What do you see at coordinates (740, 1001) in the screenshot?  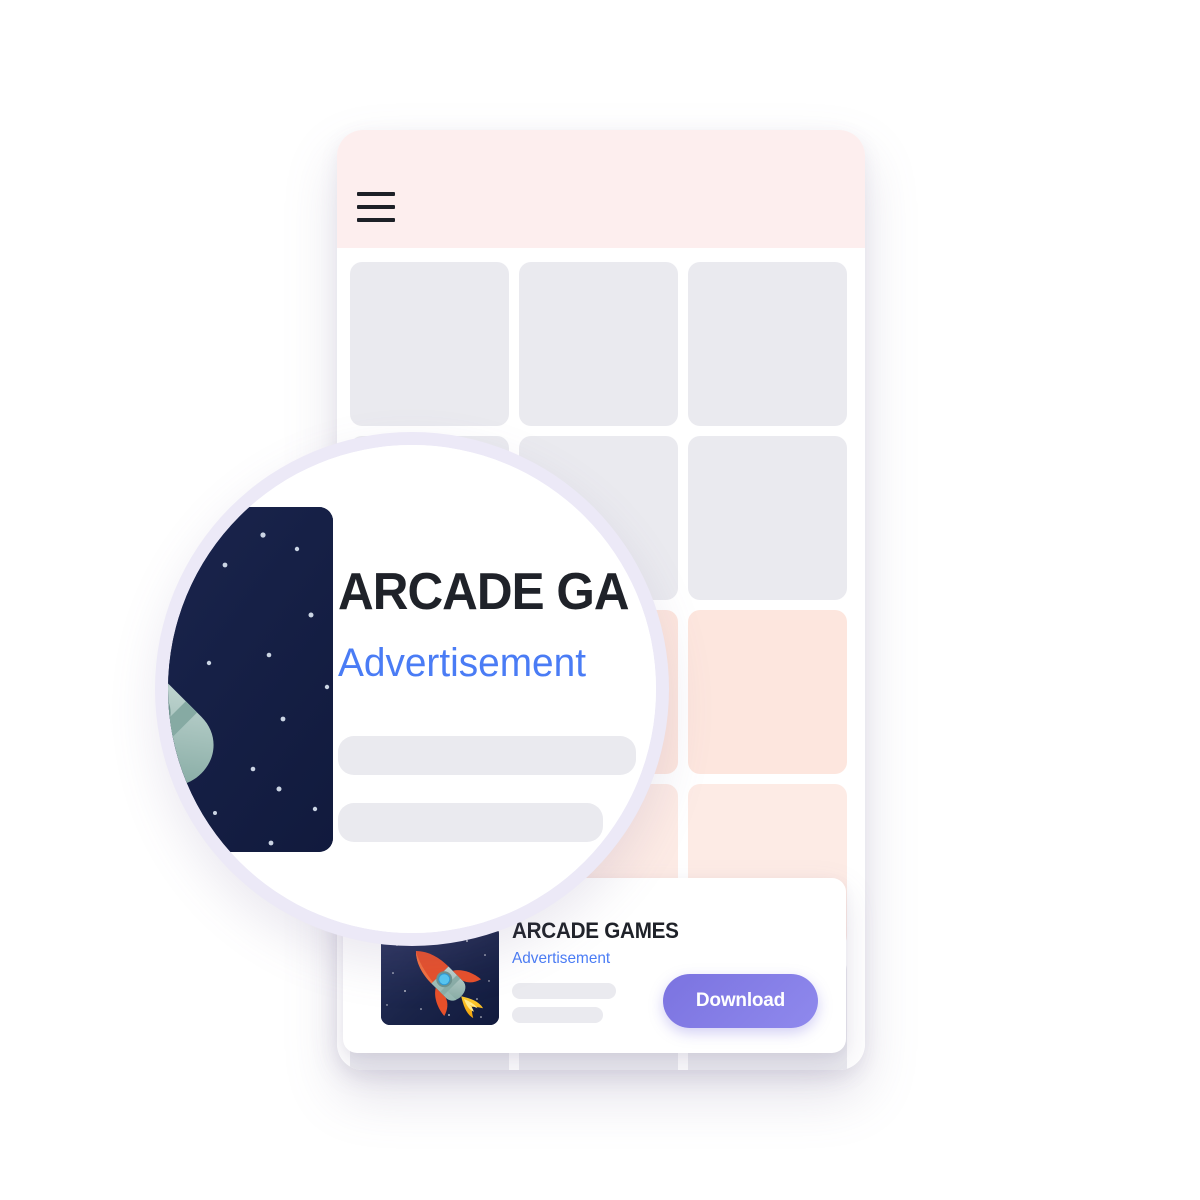 I see `download-button: Download` at bounding box center [740, 1001].